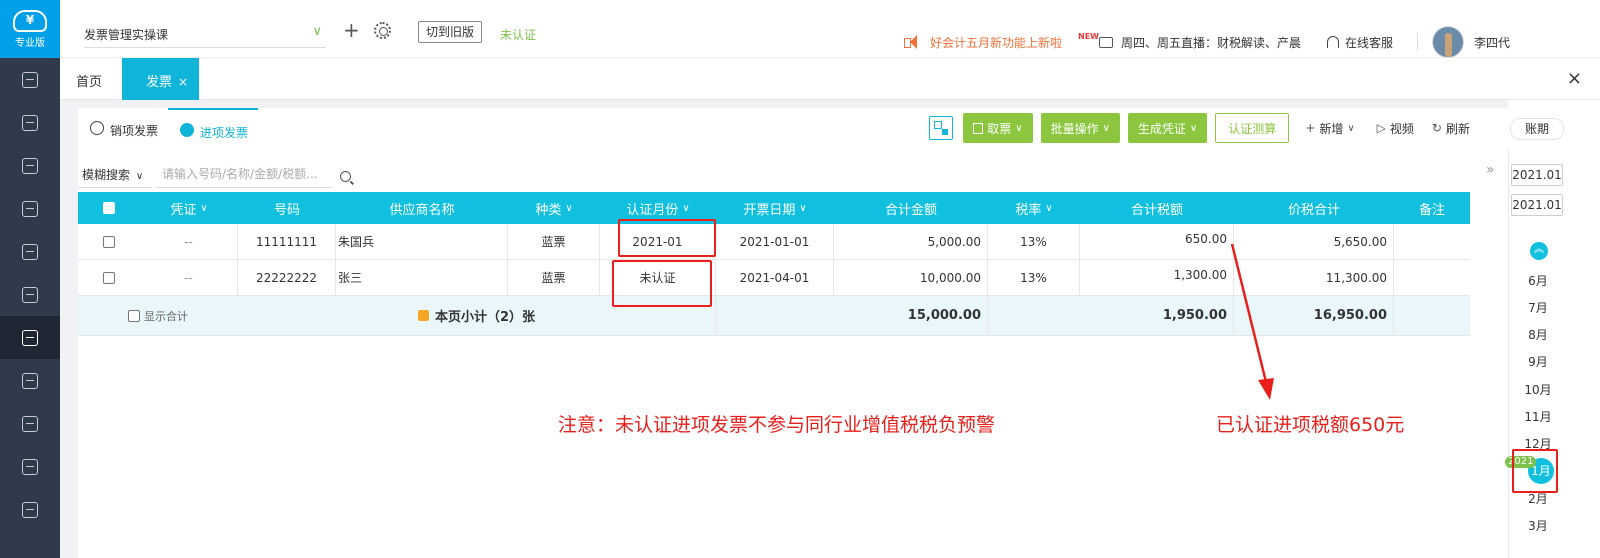  Describe the element at coordinates (1034, 241) in the screenshot. I see `rate-cell: 13%` at that location.